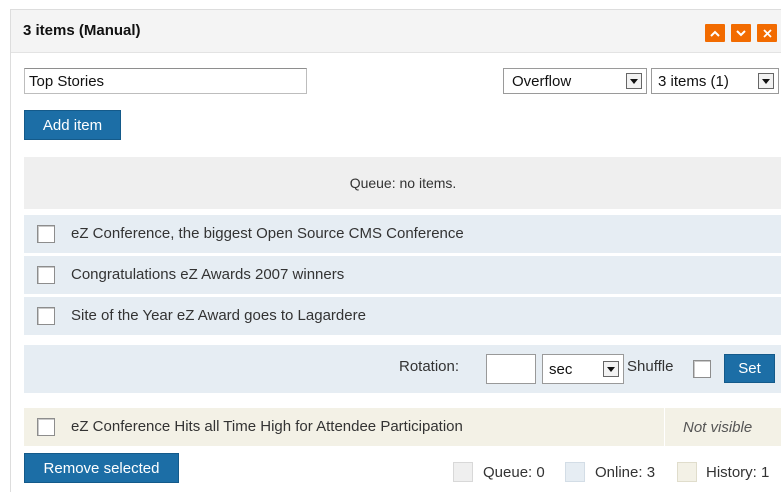 The height and width of the screenshot is (492, 781). I want to click on block-name-input, so click(165, 81).